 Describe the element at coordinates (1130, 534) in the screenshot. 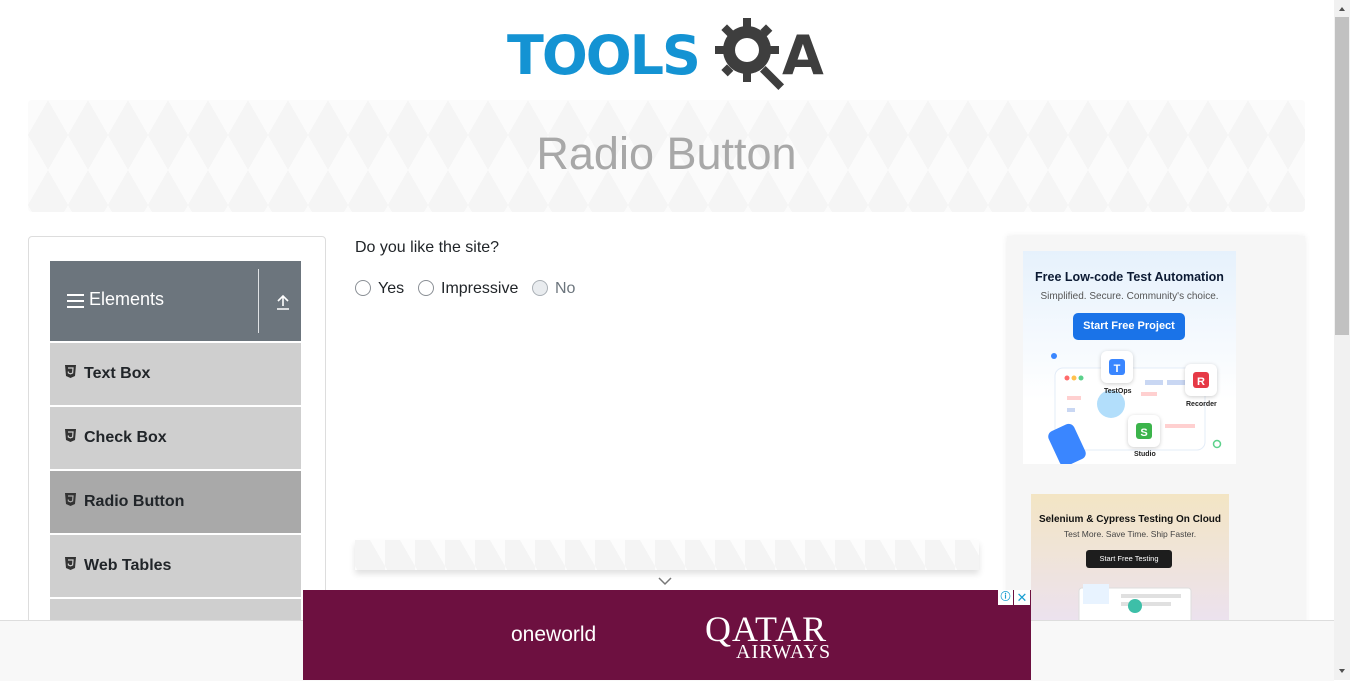

I see `ad-subtitle: Test More. Save Time. Ship Faster.` at that location.